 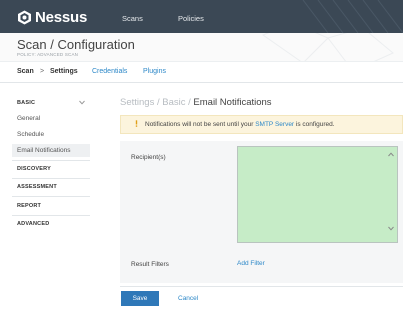 What do you see at coordinates (148, 157) in the screenshot?
I see `recipients-label: Recipient(s)` at bounding box center [148, 157].